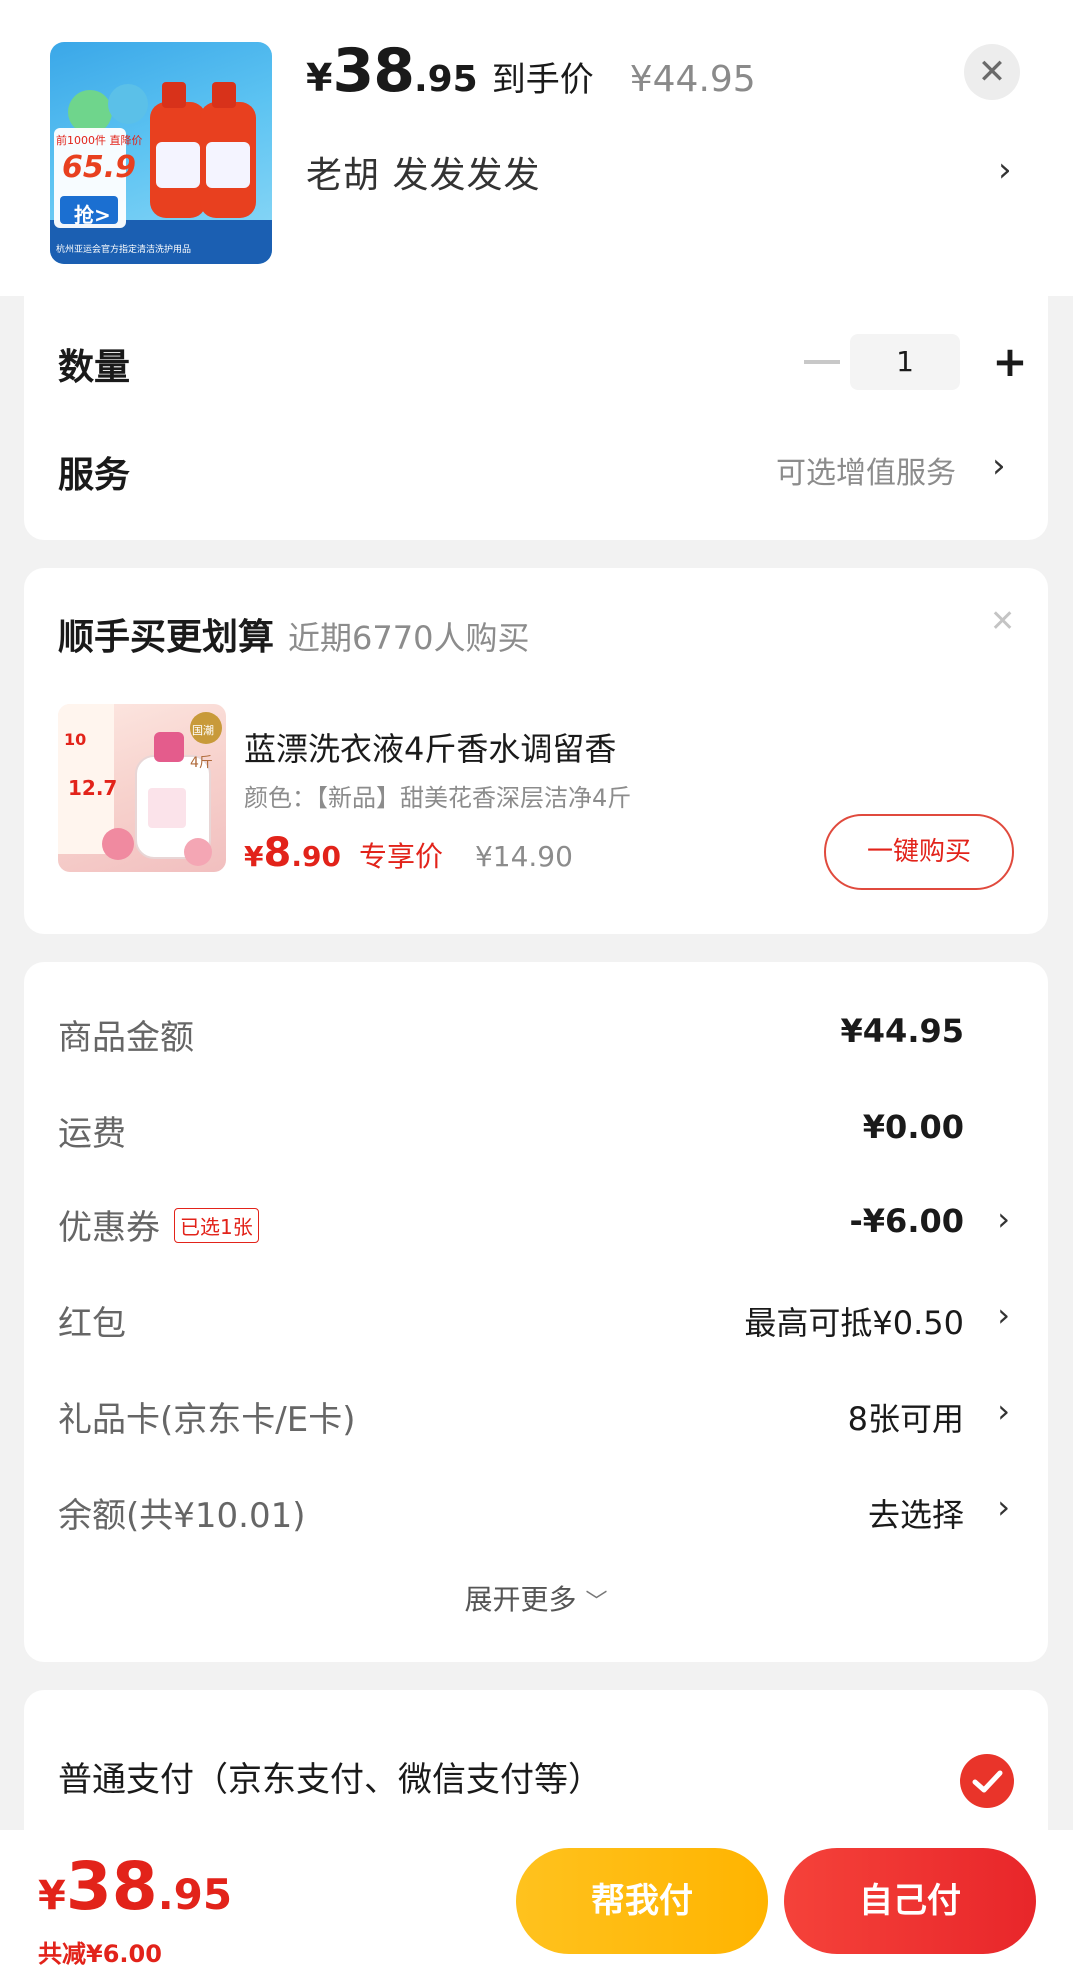  What do you see at coordinates (548, 1136) in the screenshot?
I see `fee-row-shipping: 运费 ¥0.00` at bounding box center [548, 1136].